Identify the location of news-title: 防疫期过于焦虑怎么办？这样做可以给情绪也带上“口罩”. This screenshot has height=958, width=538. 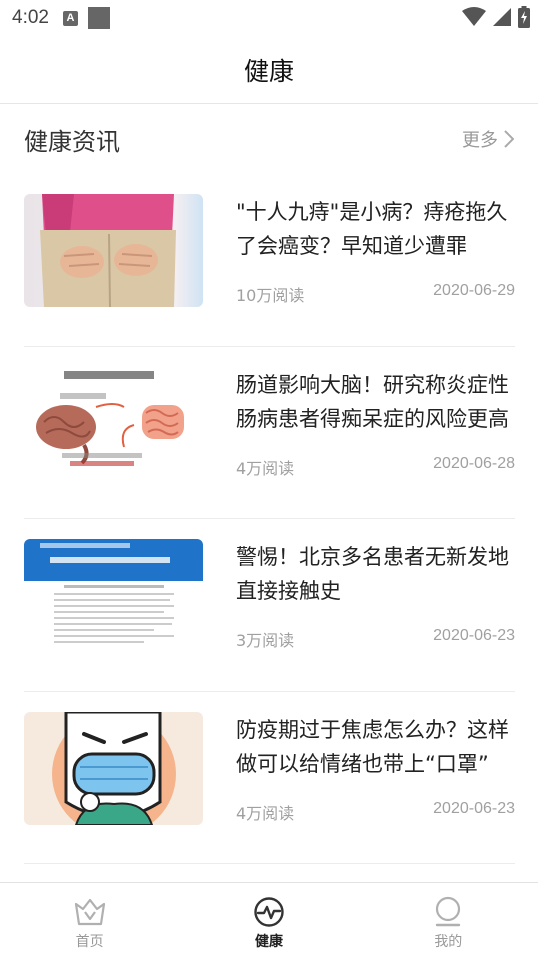
(372, 746).